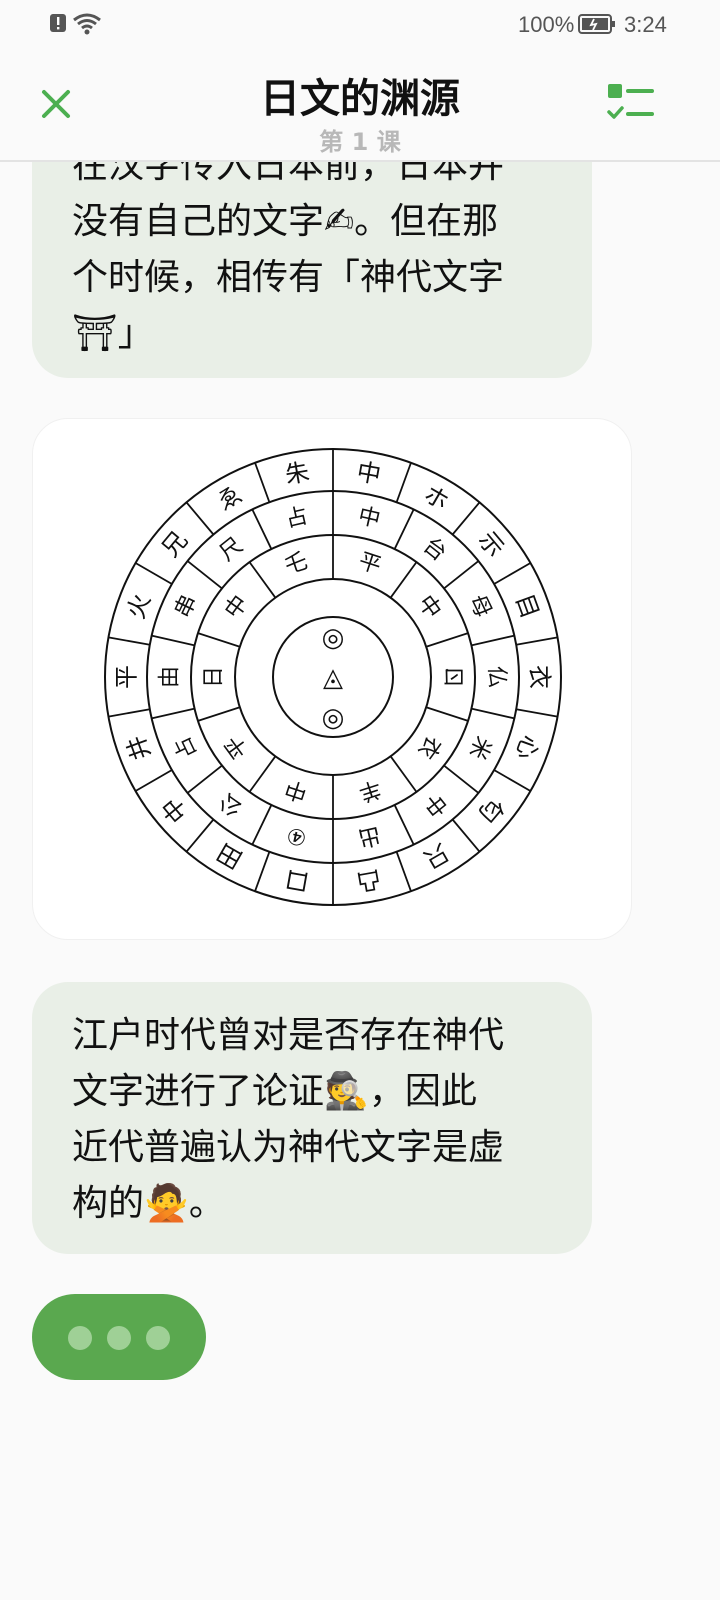 The width and height of the screenshot is (720, 1600). Describe the element at coordinates (360, 106) in the screenshot. I see `lesson-header: 日文的渊源 第 1 课` at that location.